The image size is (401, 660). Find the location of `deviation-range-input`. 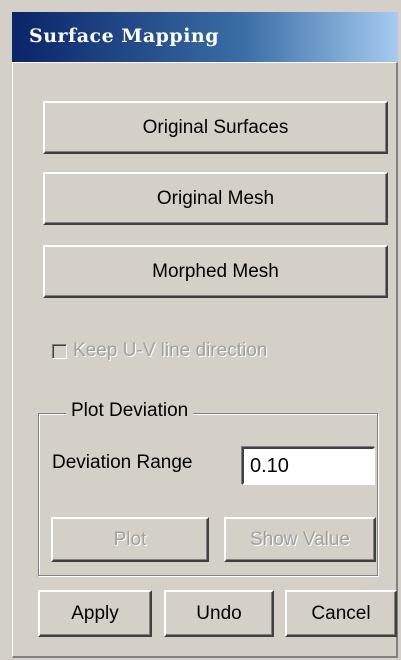

deviation-range-input is located at coordinates (308, 466).